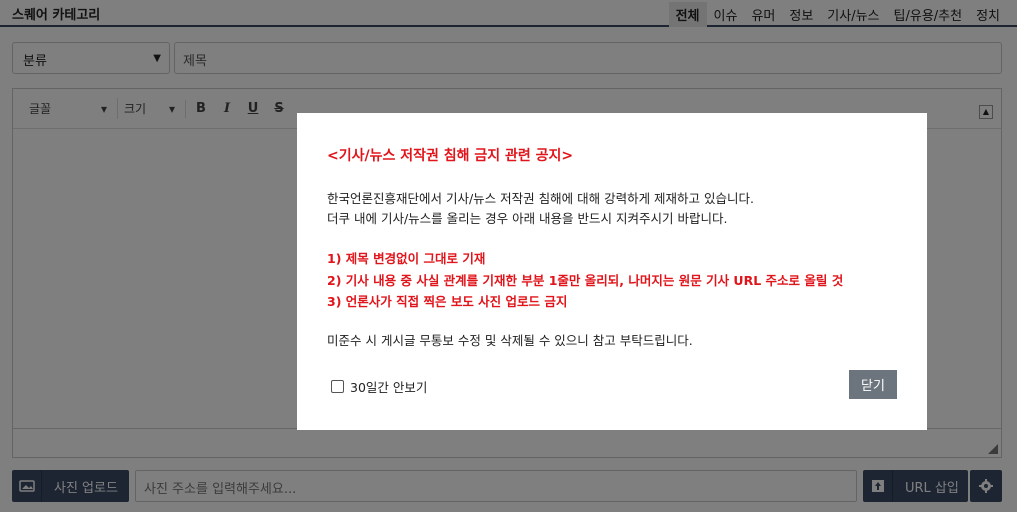 The image size is (1017, 512). What do you see at coordinates (337, 386) in the screenshot?
I see `hide-30-days-checkbox` at bounding box center [337, 386].